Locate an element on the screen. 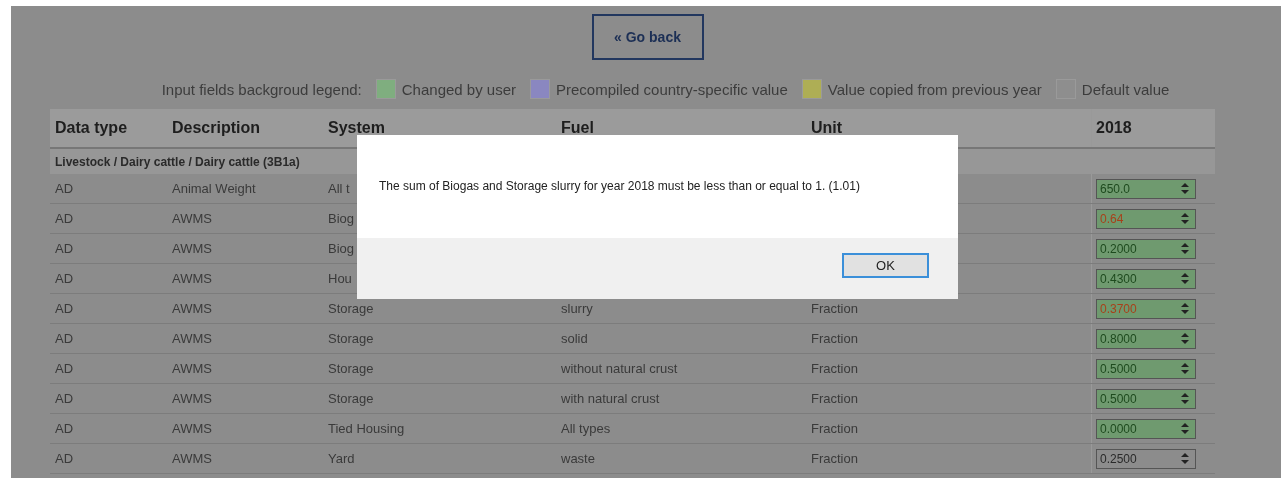  table-cell: All t is located at coordinates (339, 188).